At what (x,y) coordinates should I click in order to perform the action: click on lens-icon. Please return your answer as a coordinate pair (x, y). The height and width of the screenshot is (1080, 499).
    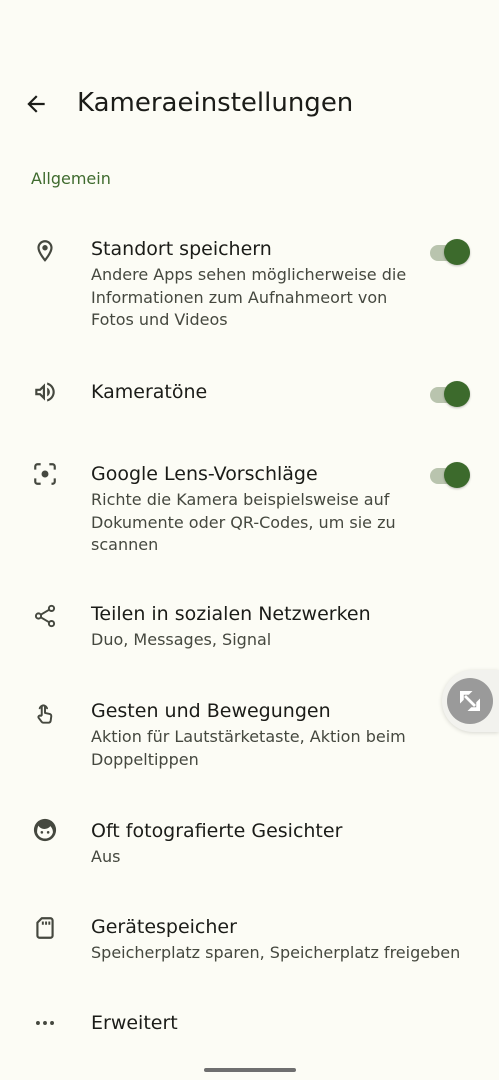
    Looking at the image, I should click on (45, 474).